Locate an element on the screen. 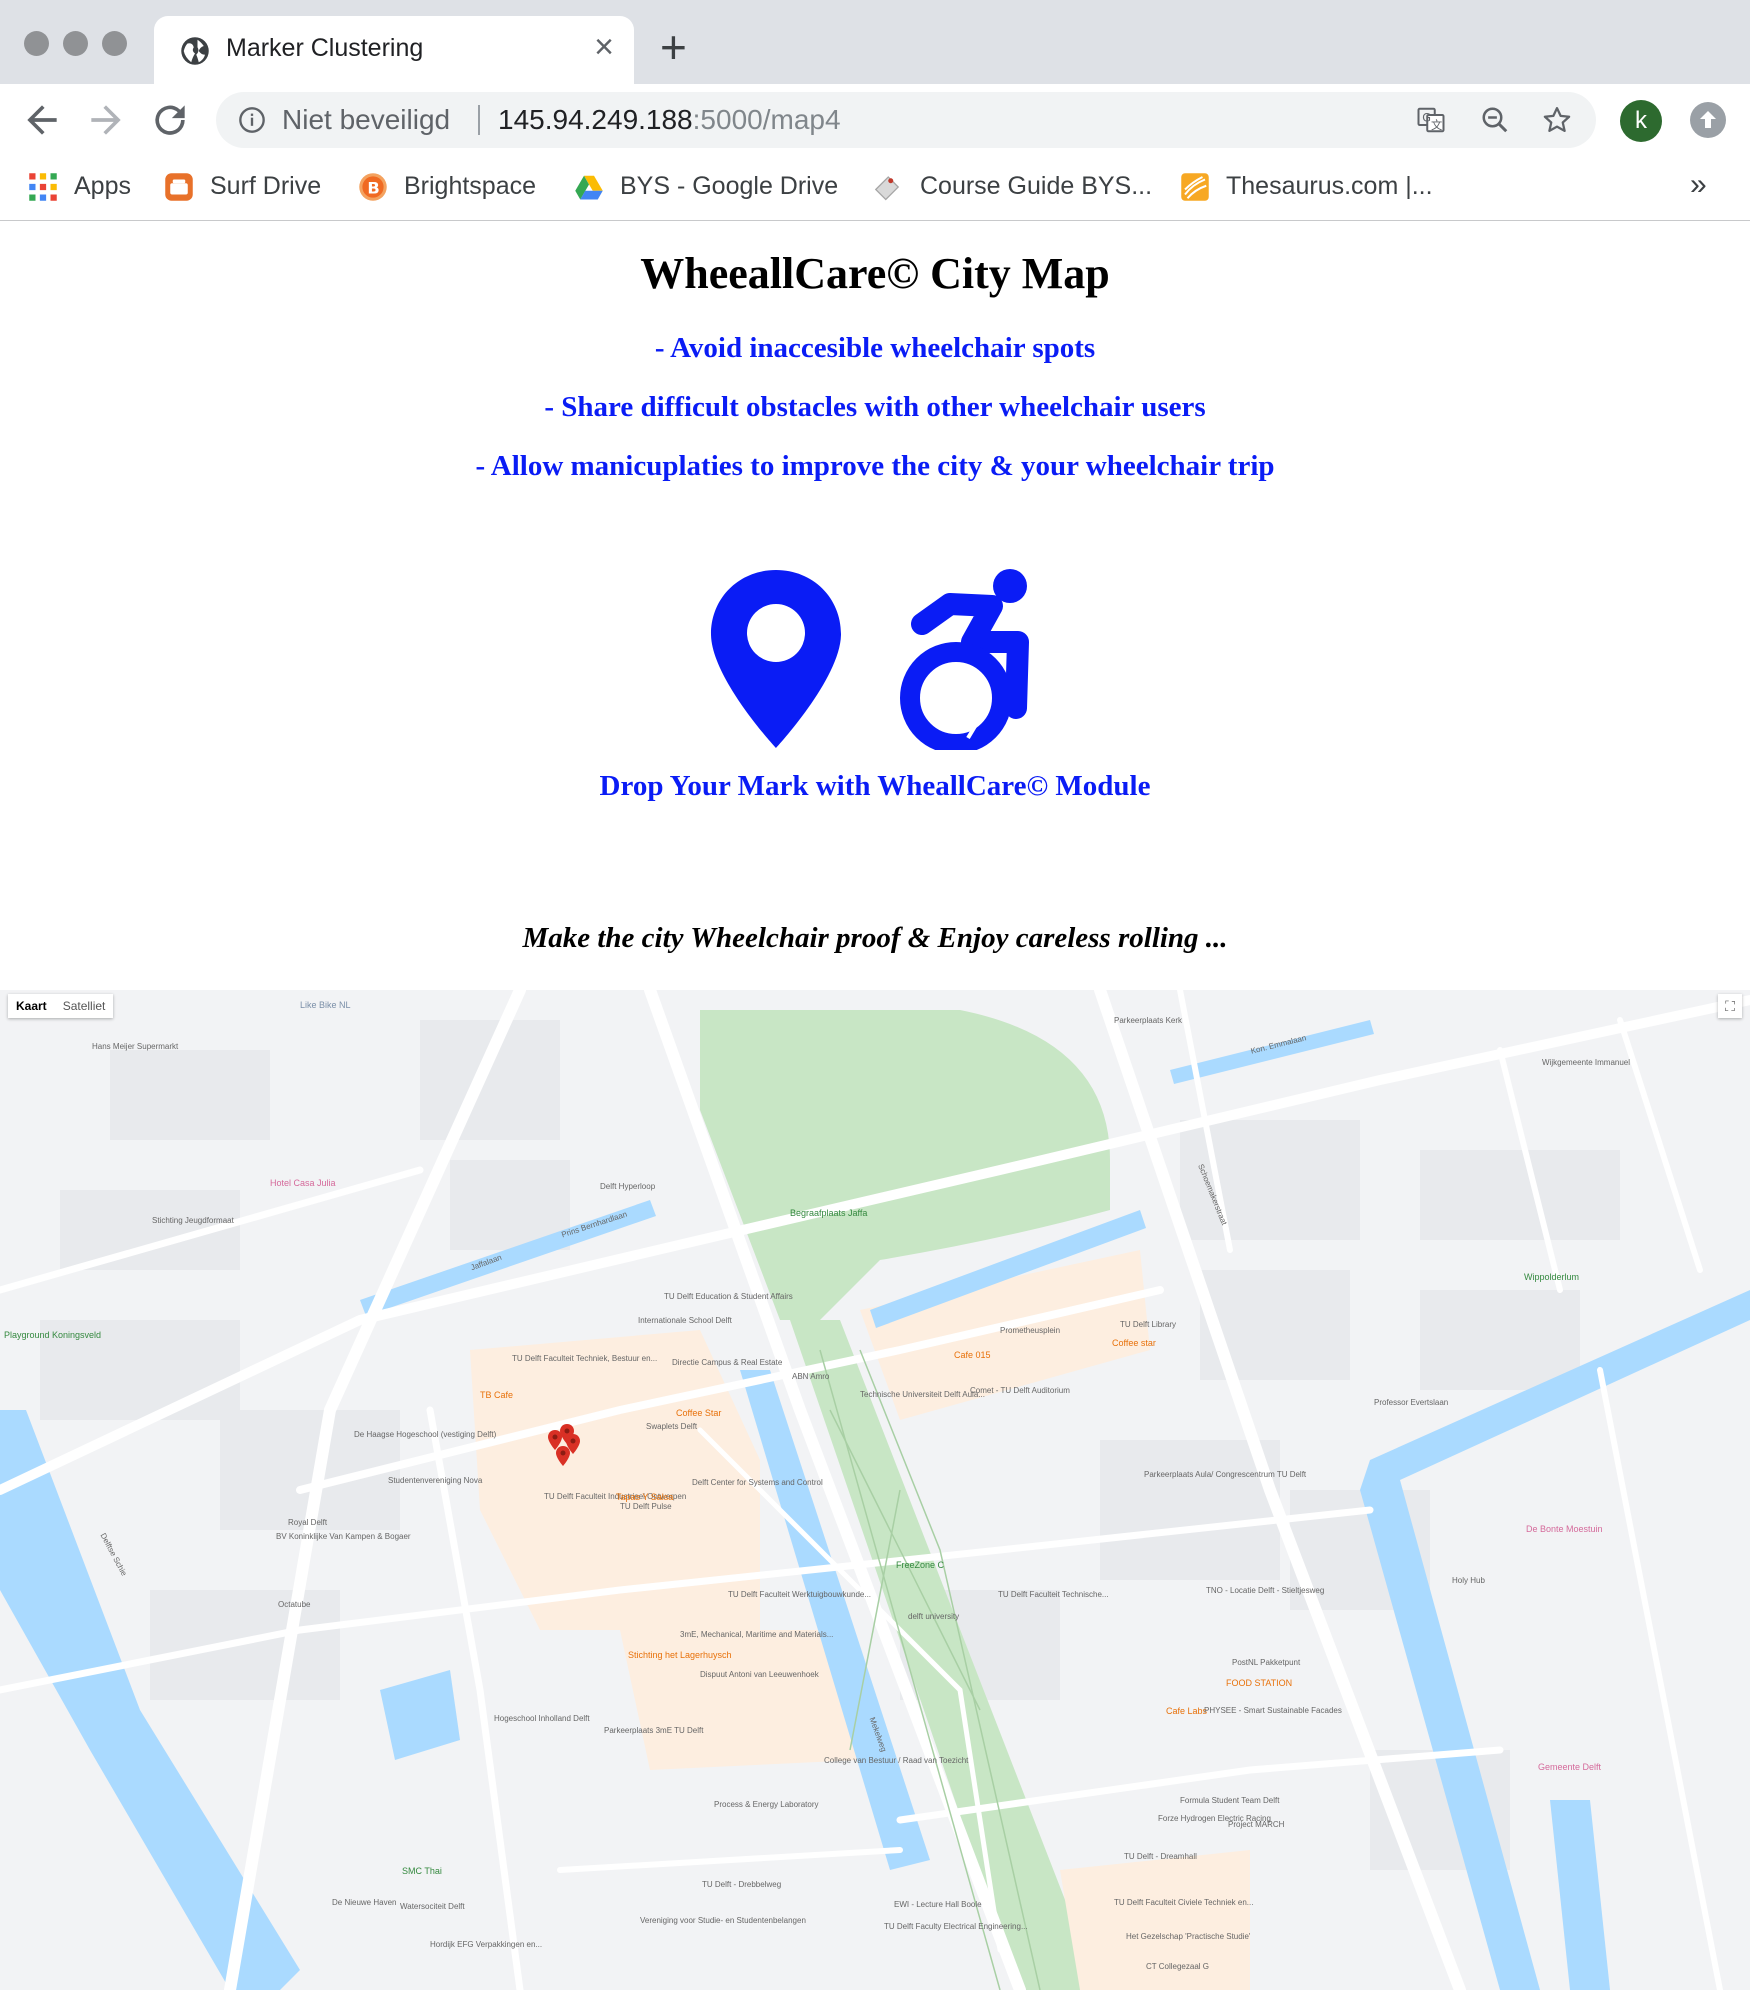 This screenshot has height=1990, width=1750. map-poi: Het Gezelschap 'Practische Studie' is located at coordinates (1188, 1936).